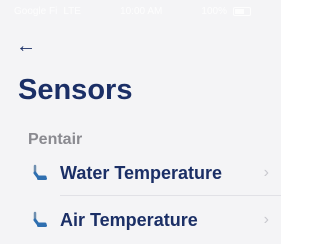 The height and width of the screenshot is (244, 320). I want to click on section-header-pentair: Pentair, so click(55, 139).